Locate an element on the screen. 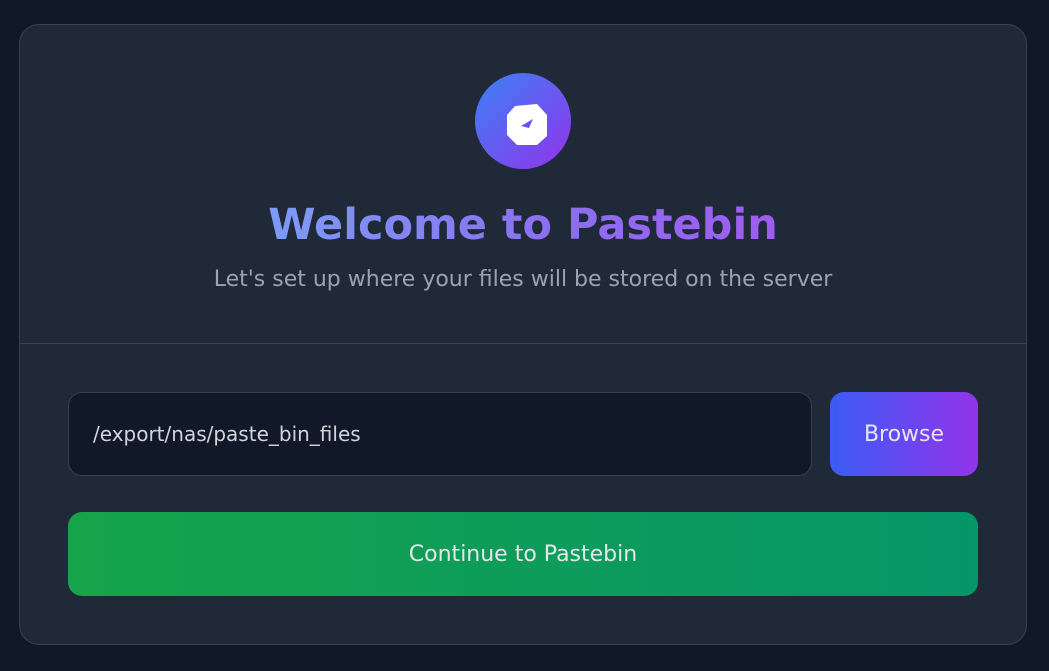 The image size is (1049, 671). continue-button: Continue to Pastebin is located at coordinates (523, 554).